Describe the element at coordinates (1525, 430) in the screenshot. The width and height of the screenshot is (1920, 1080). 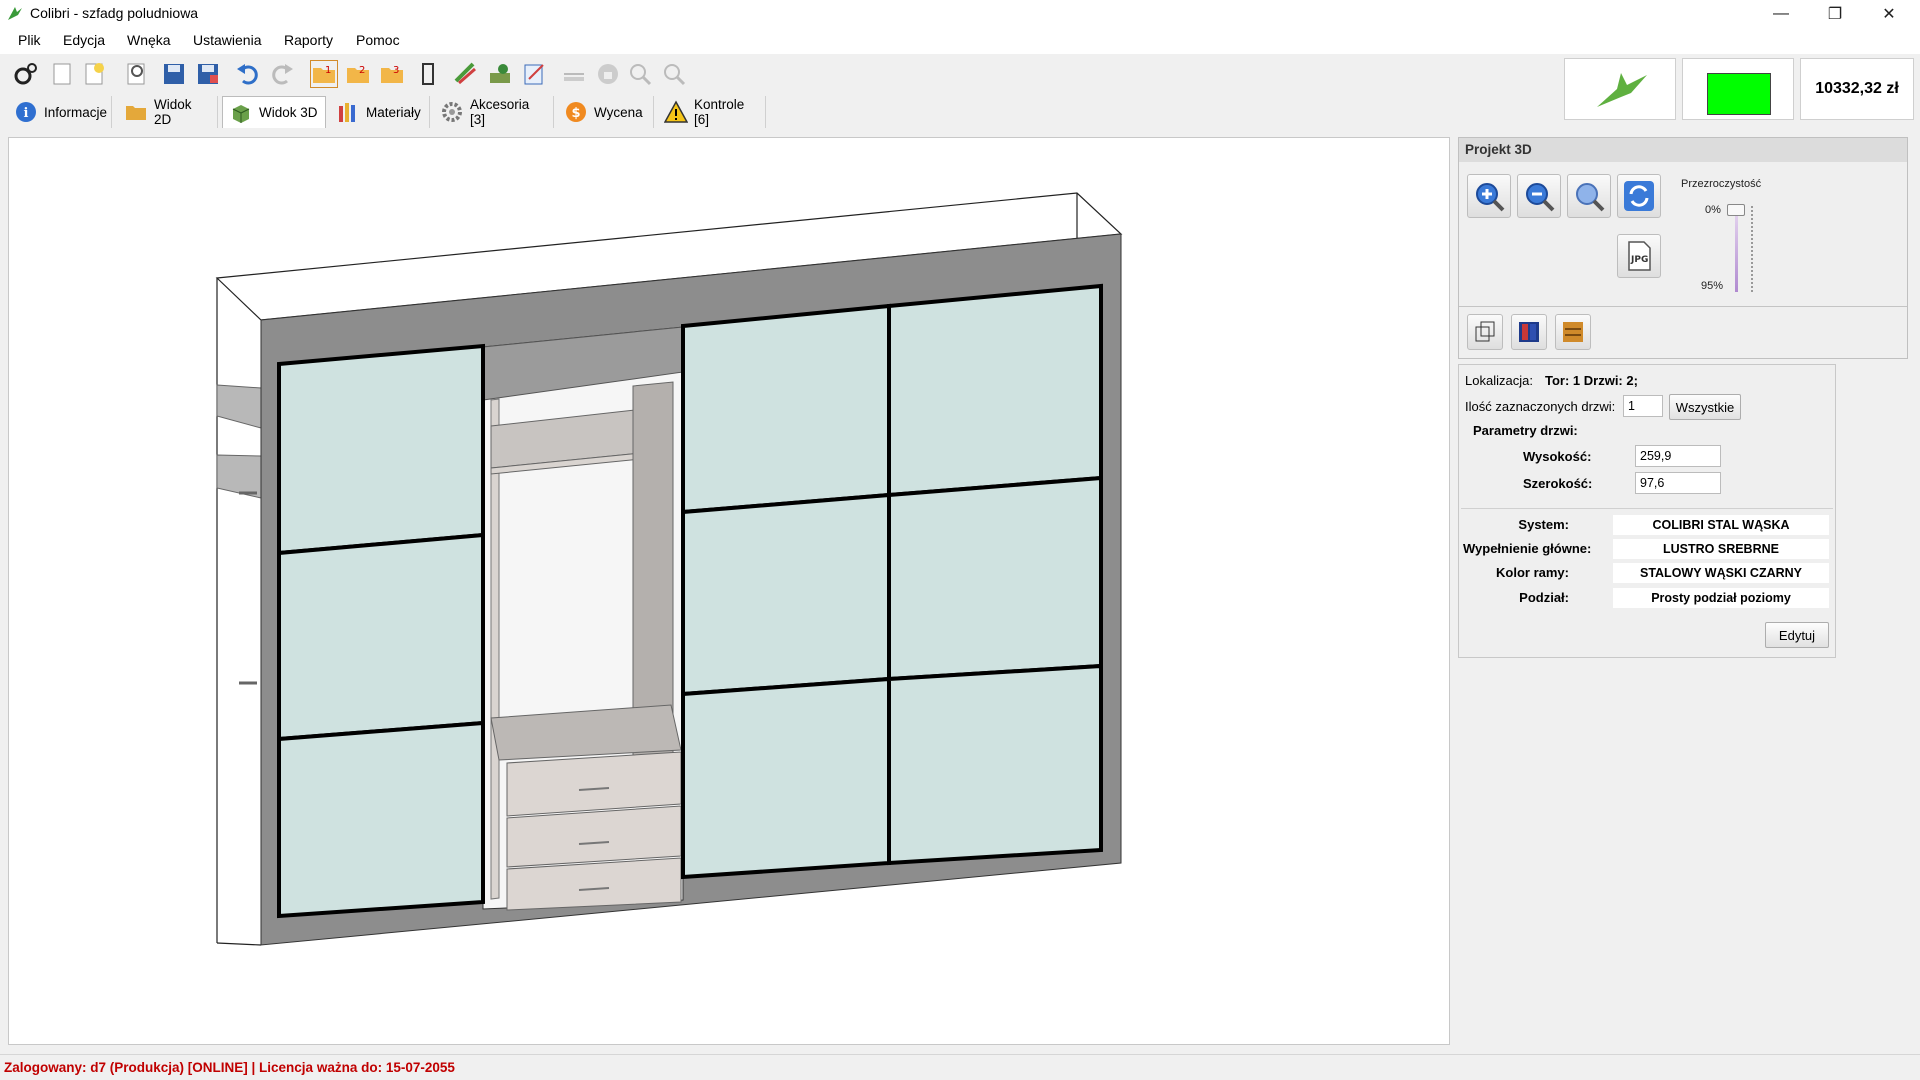
I see `door-params-title: Parametry drzwi:` at that location.